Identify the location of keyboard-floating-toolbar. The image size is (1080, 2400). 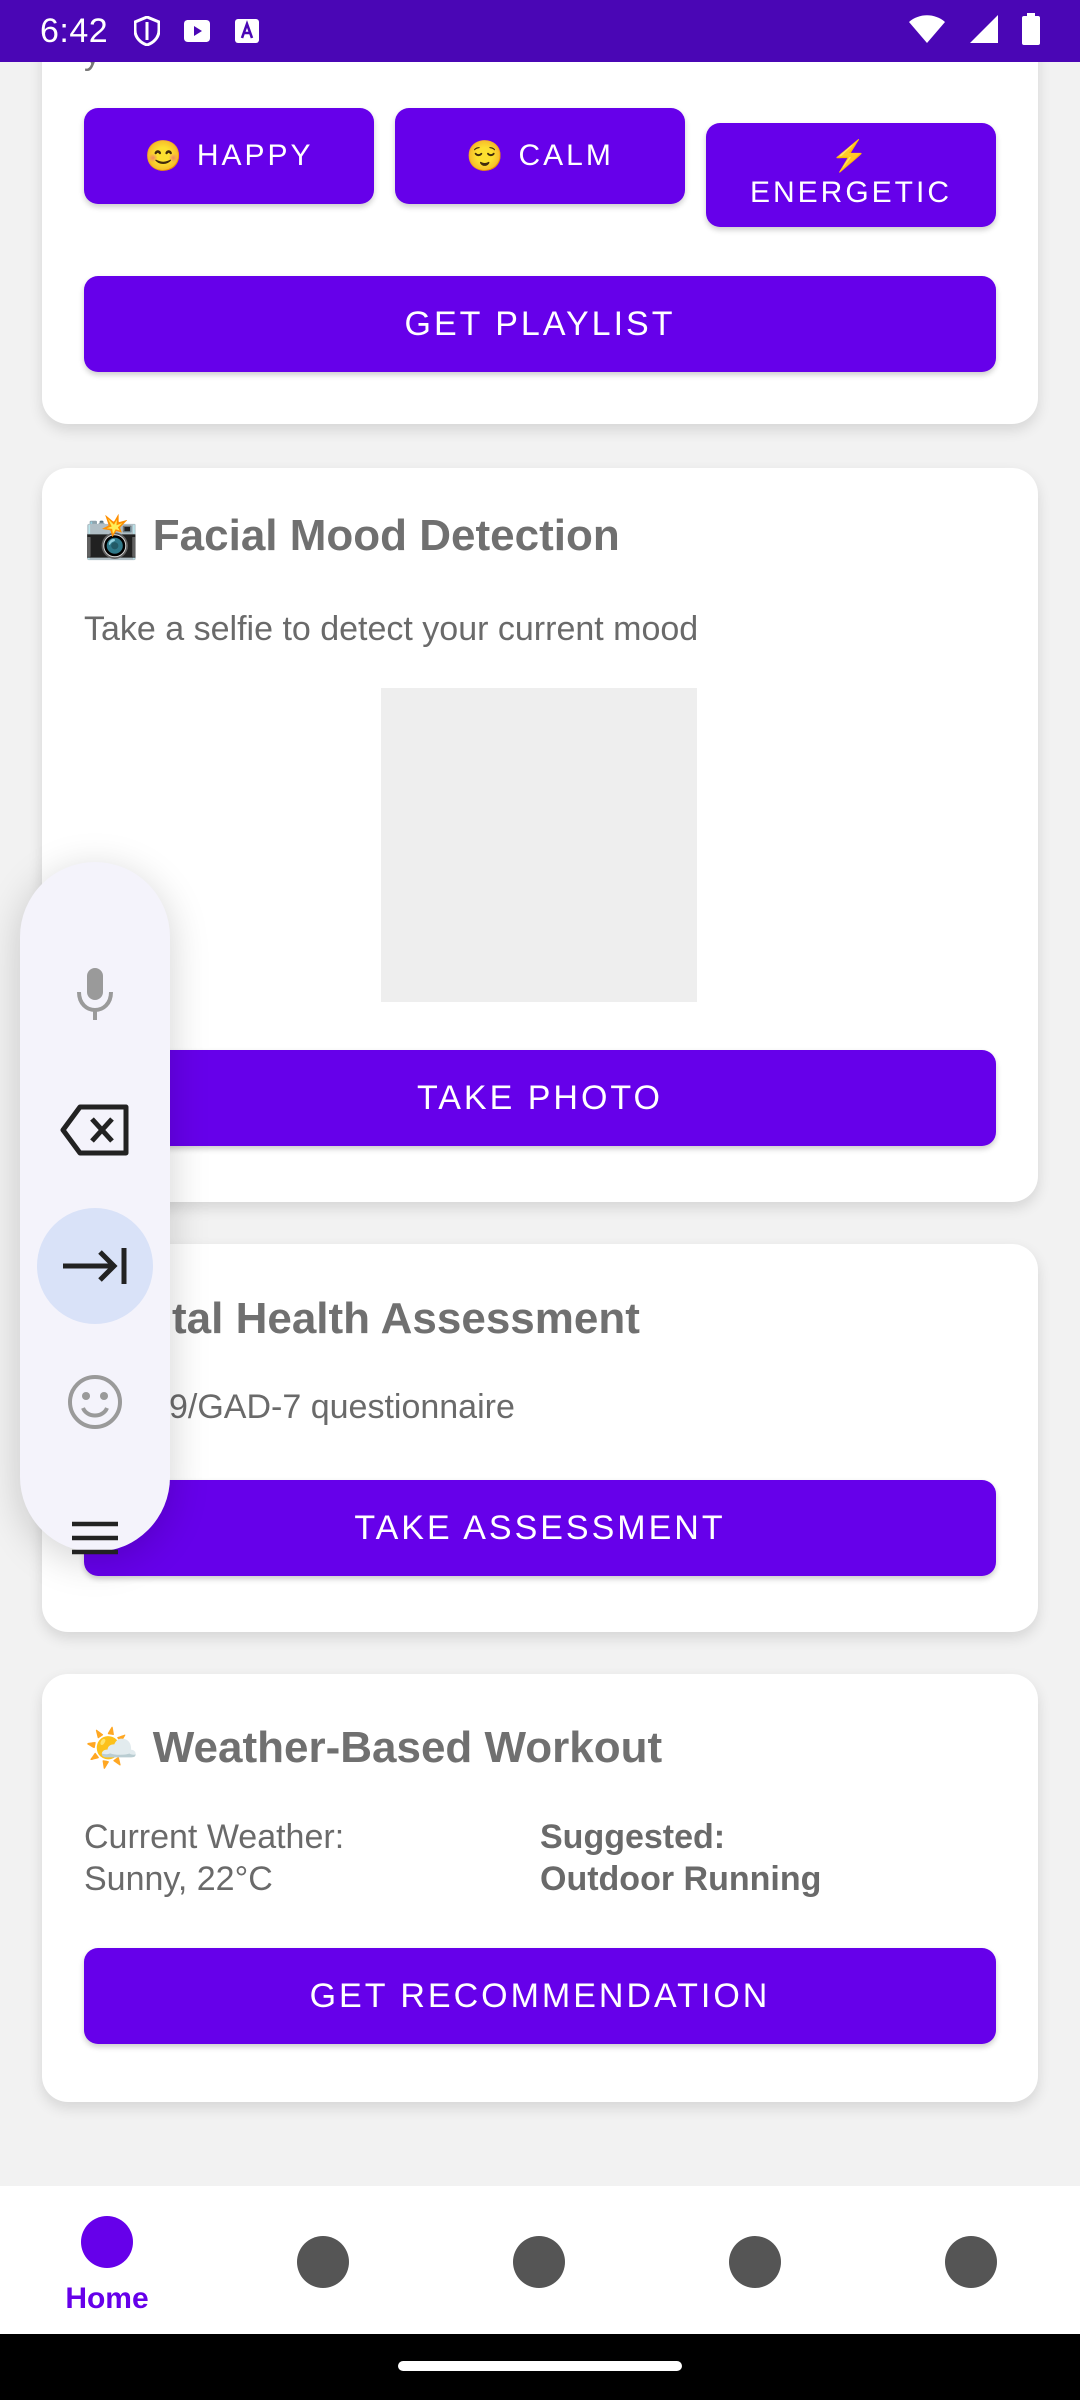
(95, 1208).